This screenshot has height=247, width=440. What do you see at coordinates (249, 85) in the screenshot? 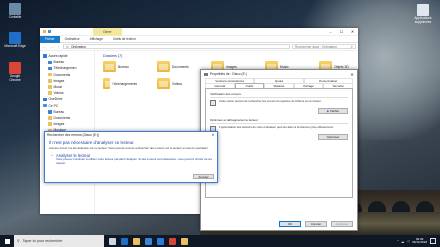
I see `tab-outils: Outils` at bounding box center [249, 85].